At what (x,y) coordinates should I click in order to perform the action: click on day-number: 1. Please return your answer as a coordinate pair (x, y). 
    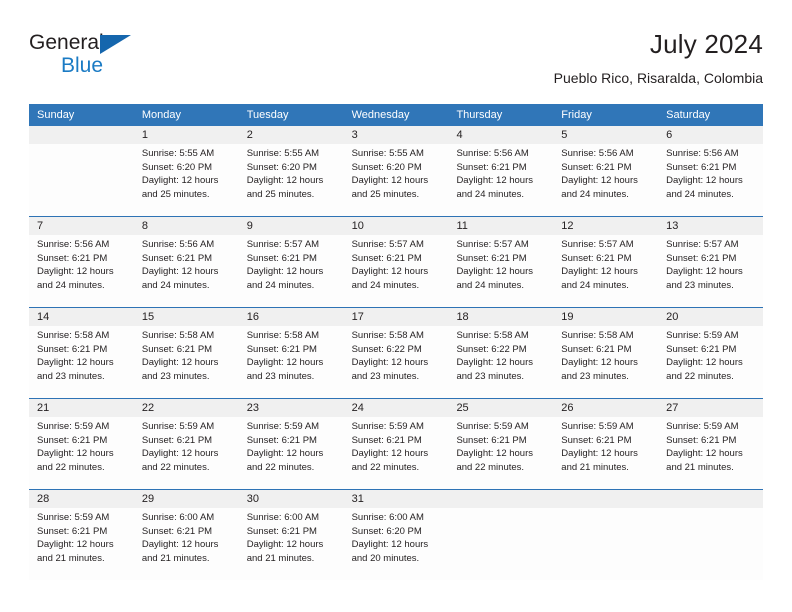
    Looking at the image, I should click on (186, 135).